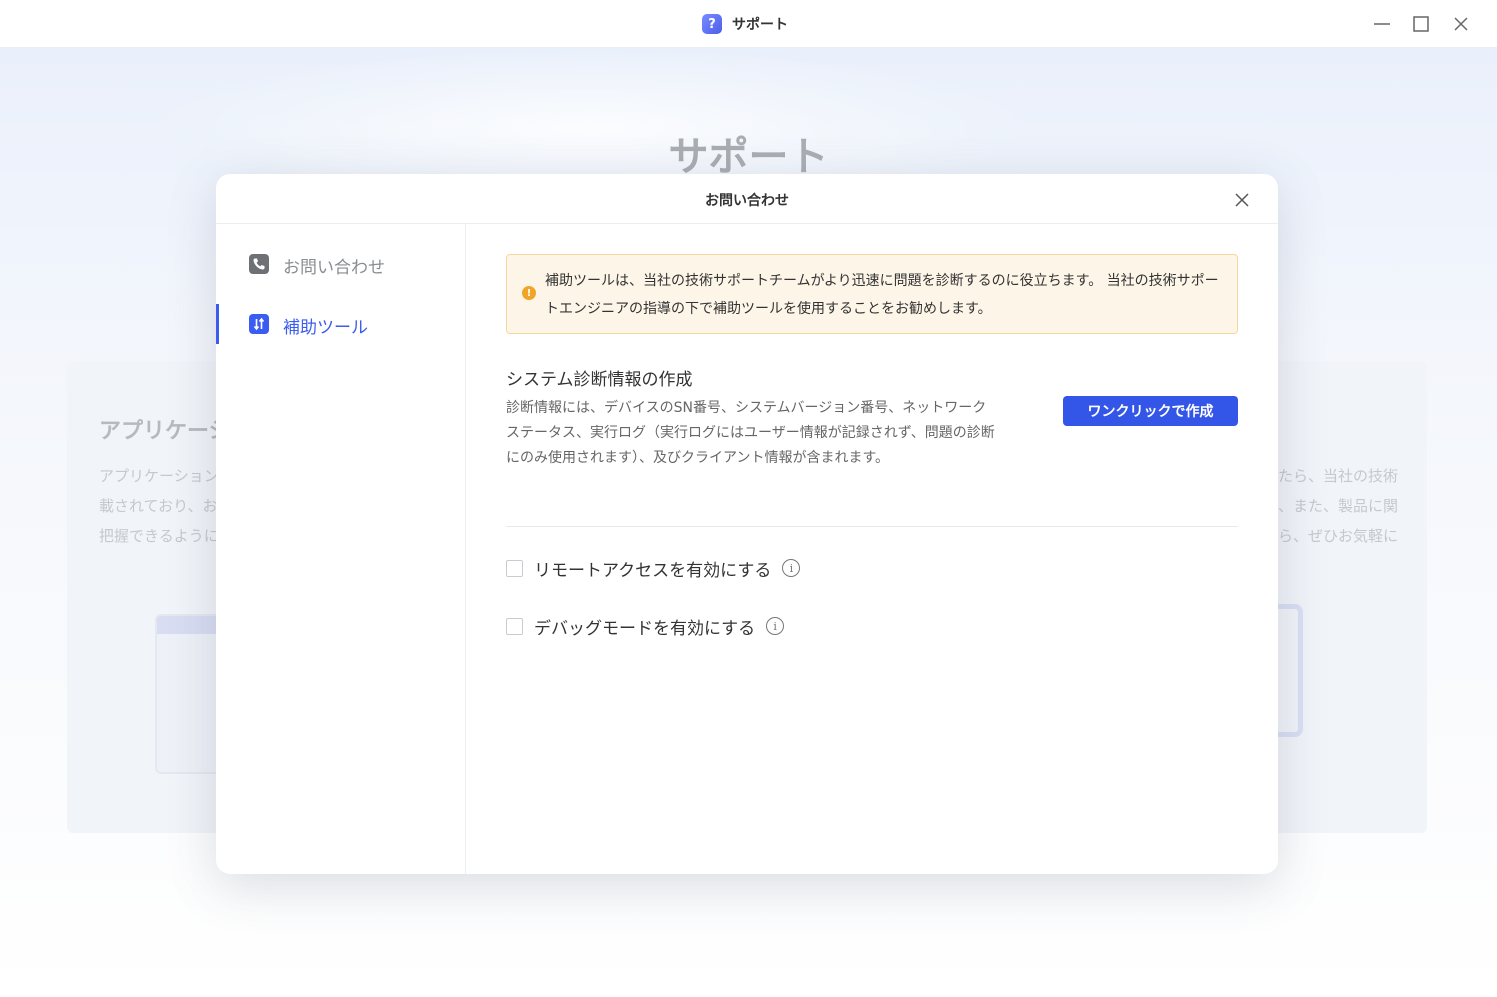 The width and height of the screenshot is (1497, 997). What do you see at coordinates (325, 328) in the screenshot?
I see `sidebar-item-label: 補助ツール` at bounding box center [325, 328].